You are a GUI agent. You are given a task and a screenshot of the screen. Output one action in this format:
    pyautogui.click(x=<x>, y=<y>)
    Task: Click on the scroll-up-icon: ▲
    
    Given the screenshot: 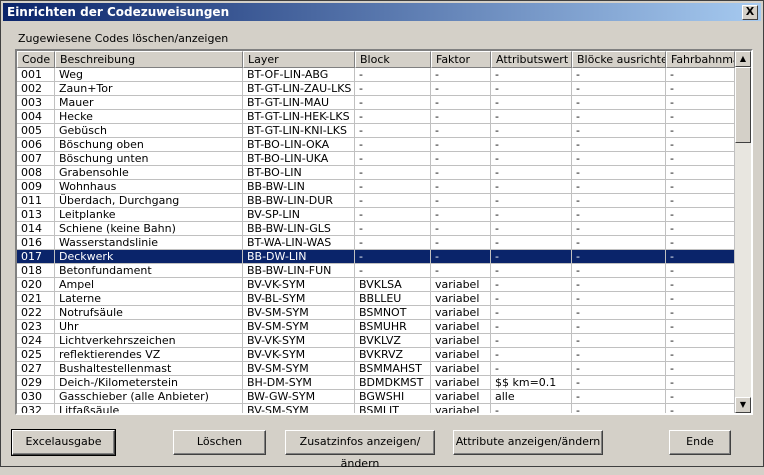 What is the action you would take?
    pyautogui.click(x=743, y=59)
    